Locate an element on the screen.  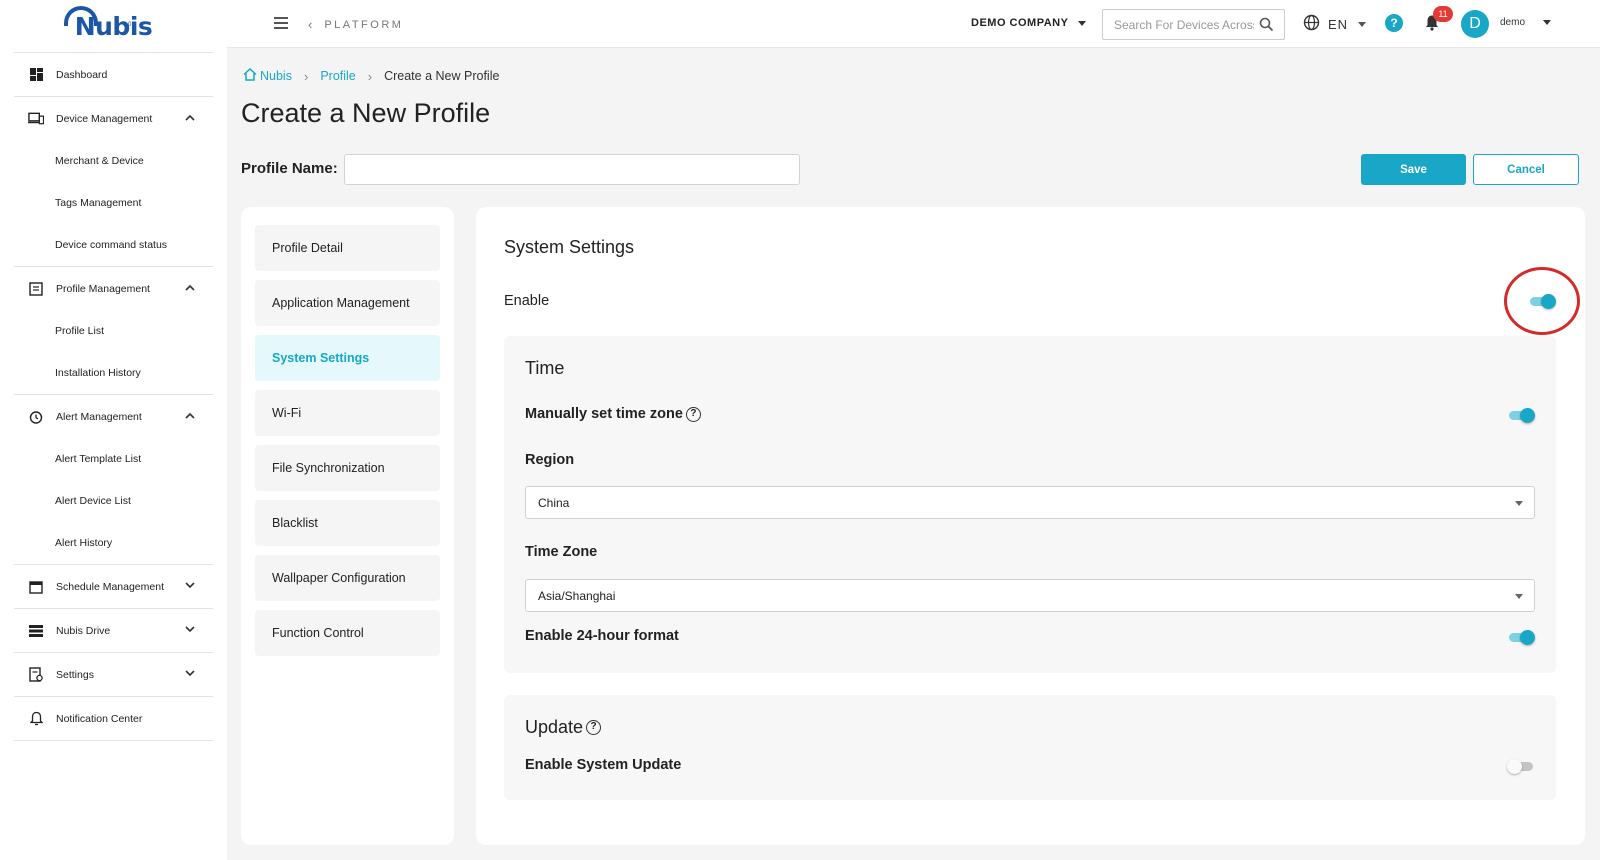
sidebar-subitem-tags-management: Tags Management is located at coordinates (113, 203).